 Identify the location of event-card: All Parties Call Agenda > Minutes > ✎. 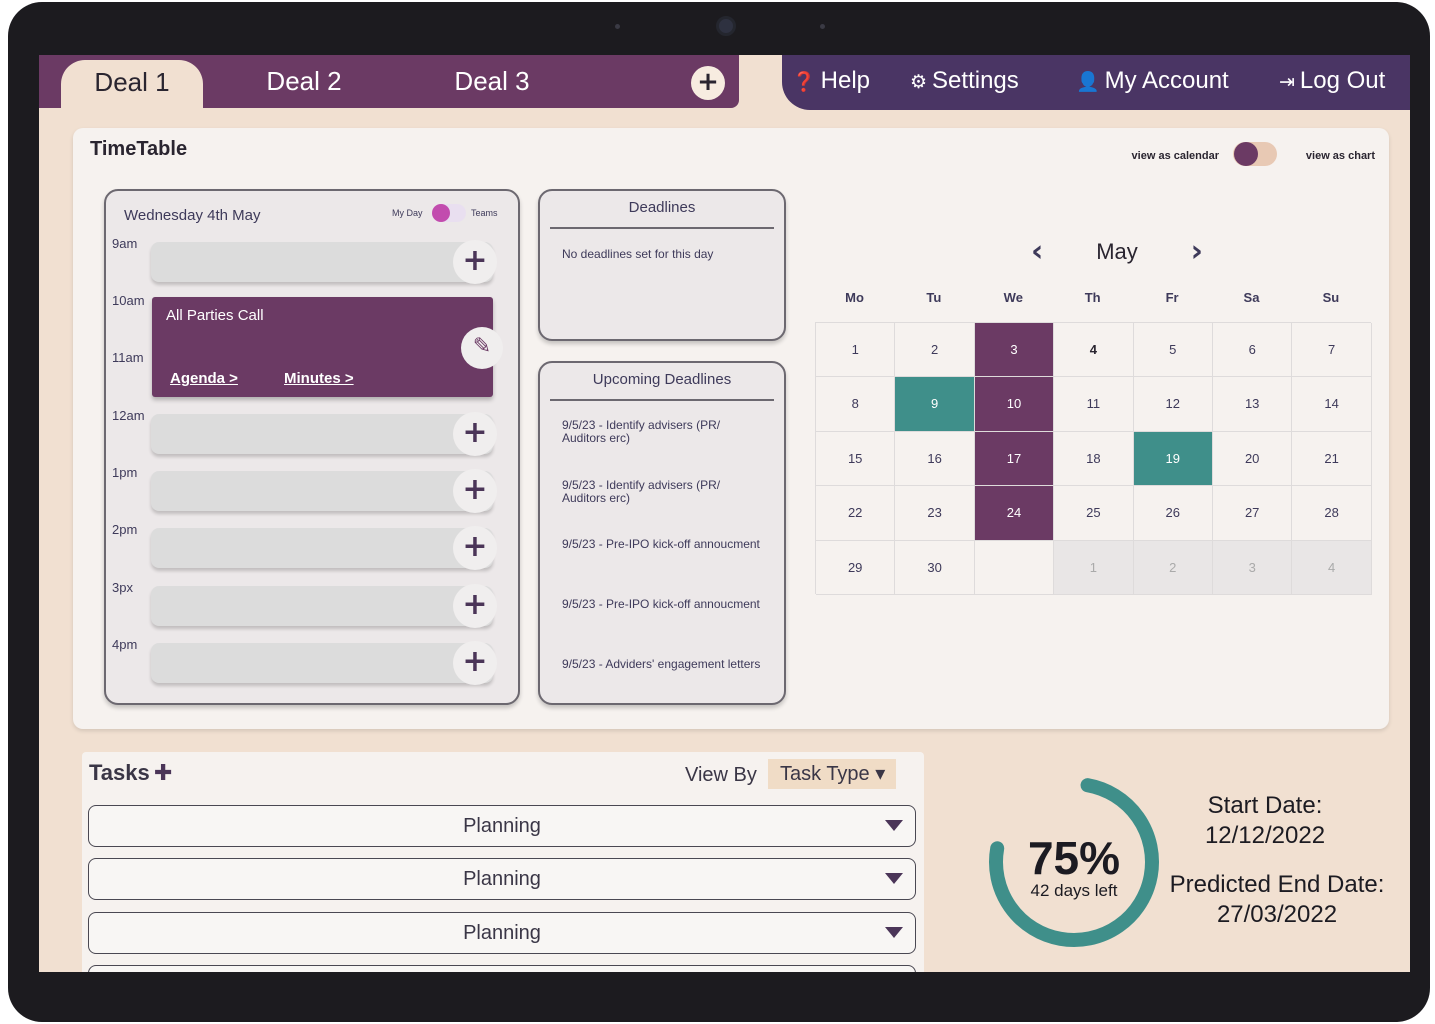
(327, 347).